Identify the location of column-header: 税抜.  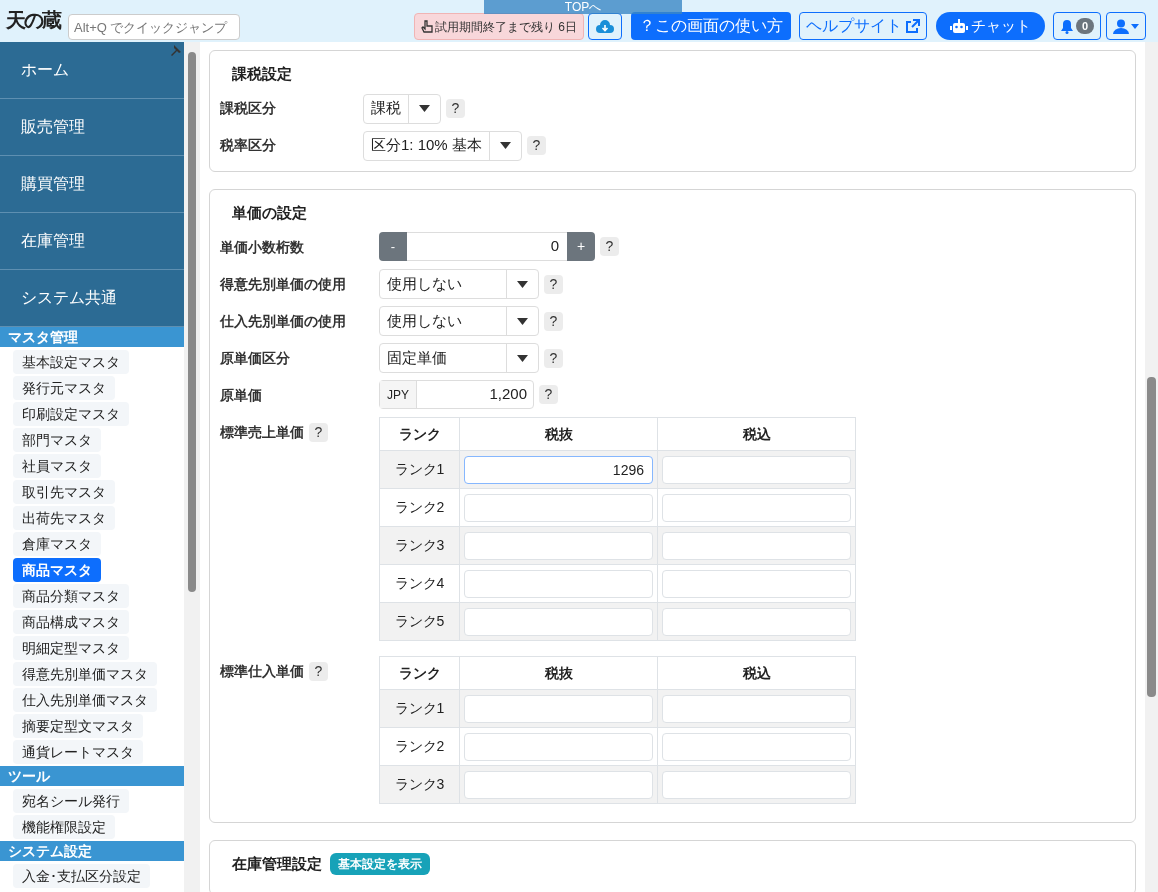
(558, 673).